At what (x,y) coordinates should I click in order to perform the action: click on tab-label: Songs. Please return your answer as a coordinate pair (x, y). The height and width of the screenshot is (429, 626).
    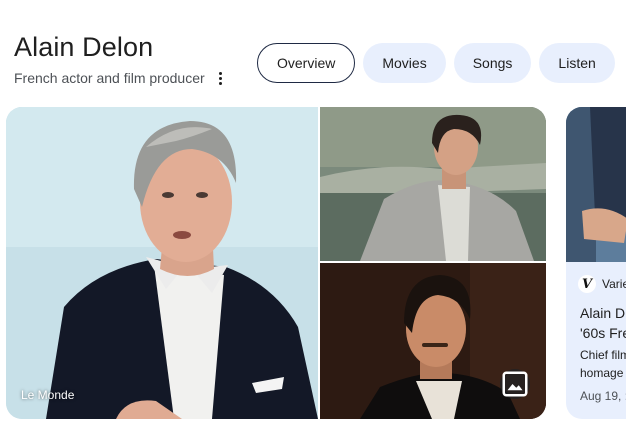
    Looking at the image, I should click on (492, 63).